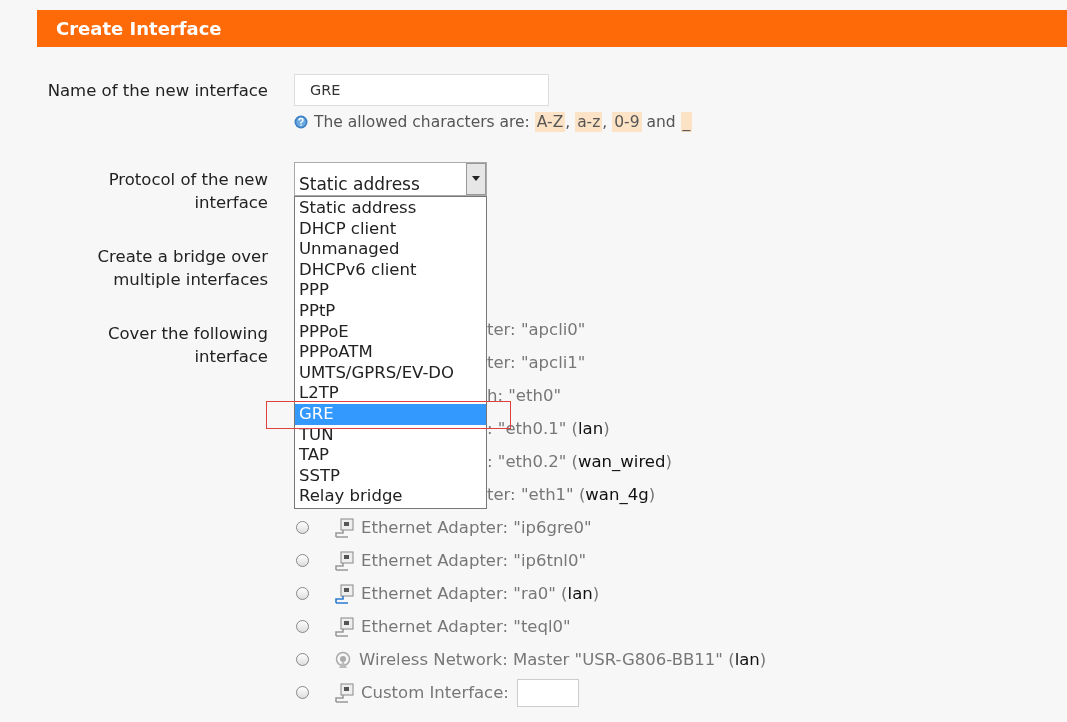  What do you see at coordinates (157, 91) in the screenshot?
I see `field-label: Name of the new interface` at bounding box center [157, 91].